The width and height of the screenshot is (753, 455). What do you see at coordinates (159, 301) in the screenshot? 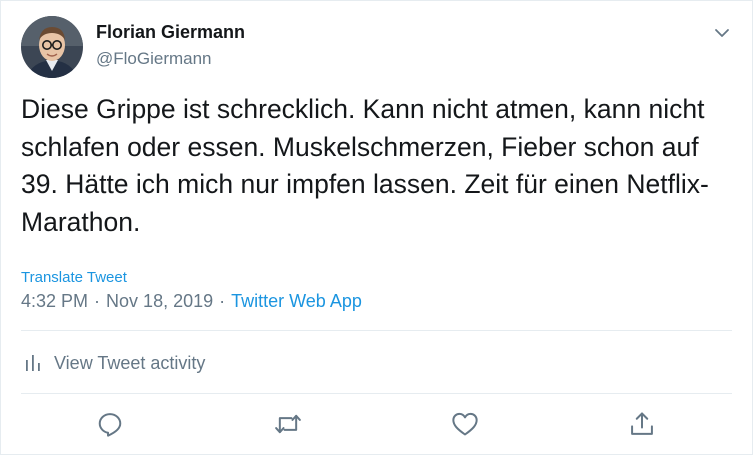
I see `tweet-date: Nov 18, 2019` at bounding box center [159, 301].